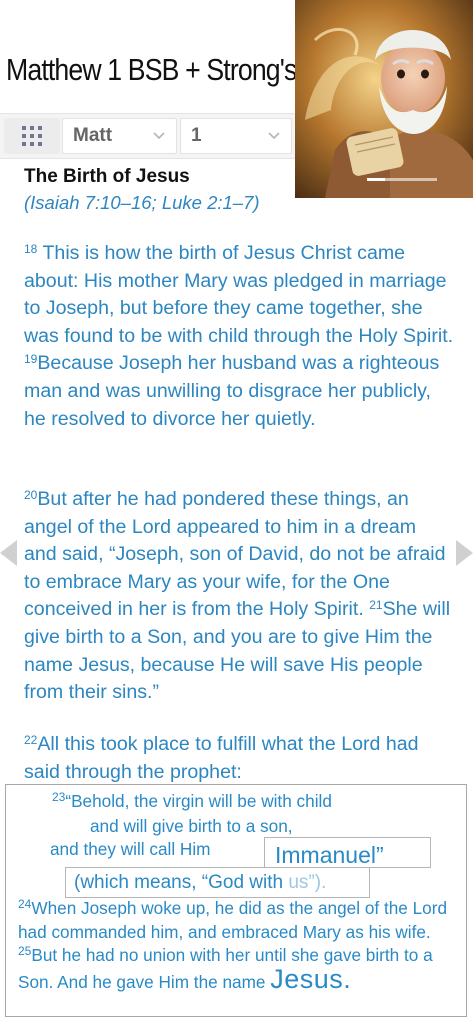  Describe the element at coordinates (142, 203) in the screenshot. I see `cross-references-link: (Isaiah 7:10–16; Luke 2:1–7)` at that location.